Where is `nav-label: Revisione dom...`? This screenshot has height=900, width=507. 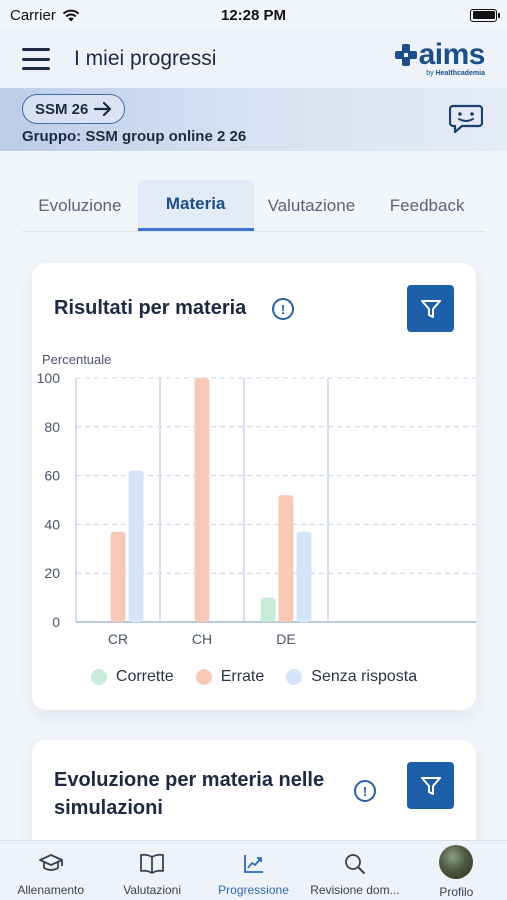
nav-label: Revisione dom... is located at coordinates (355, 890).